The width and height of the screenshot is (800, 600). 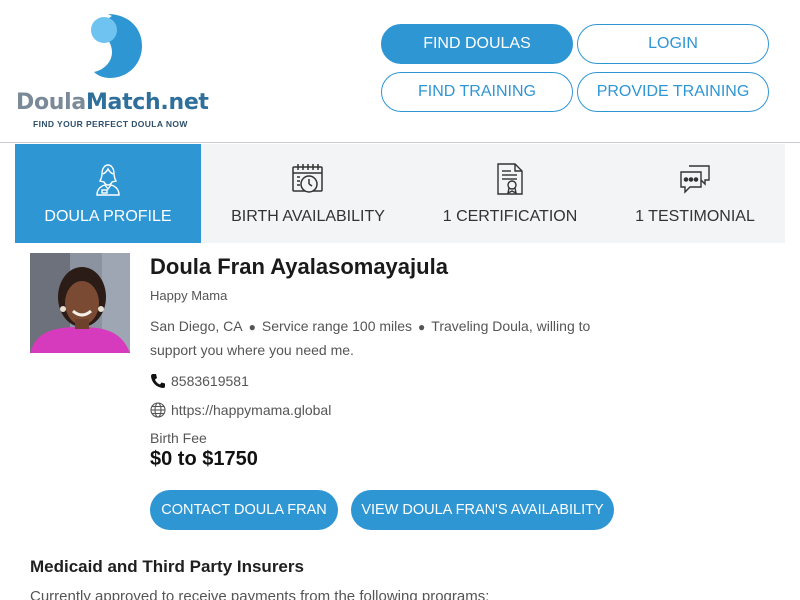 What do you see at coordinates (210, 381) in the screenshot?
I see `phone-number-link: 8583619581` at bounding box center [210, 381].